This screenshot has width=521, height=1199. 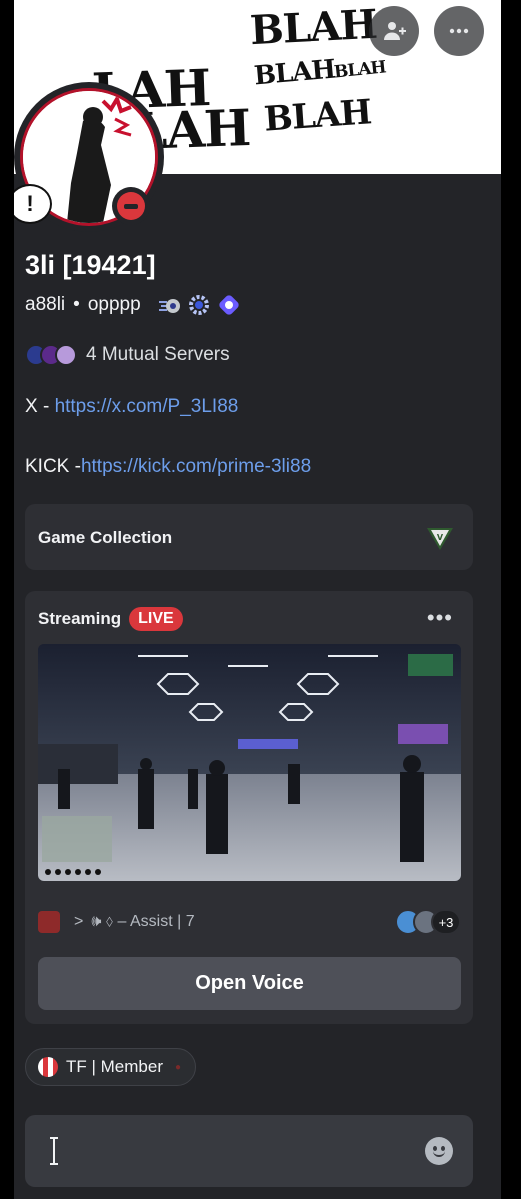 I want to click on username-row: a88li • opppp, so click(x=133, y=305).